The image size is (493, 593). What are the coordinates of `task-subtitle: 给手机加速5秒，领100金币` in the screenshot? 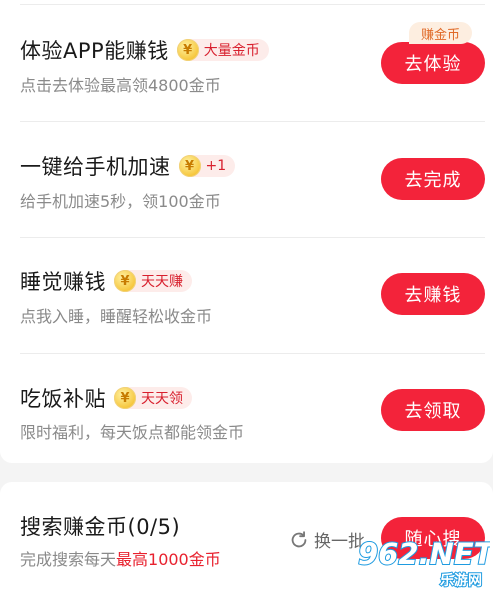 It's located at (120, 201).